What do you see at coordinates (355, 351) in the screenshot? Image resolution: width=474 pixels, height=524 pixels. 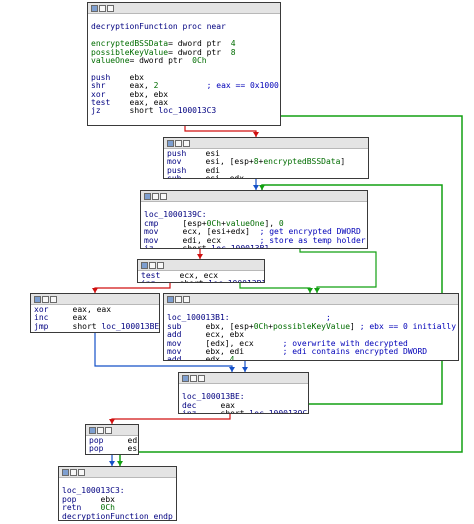 I see `code-token: ; edi contains encrypted DWORD` at bounding box center [355, 351].